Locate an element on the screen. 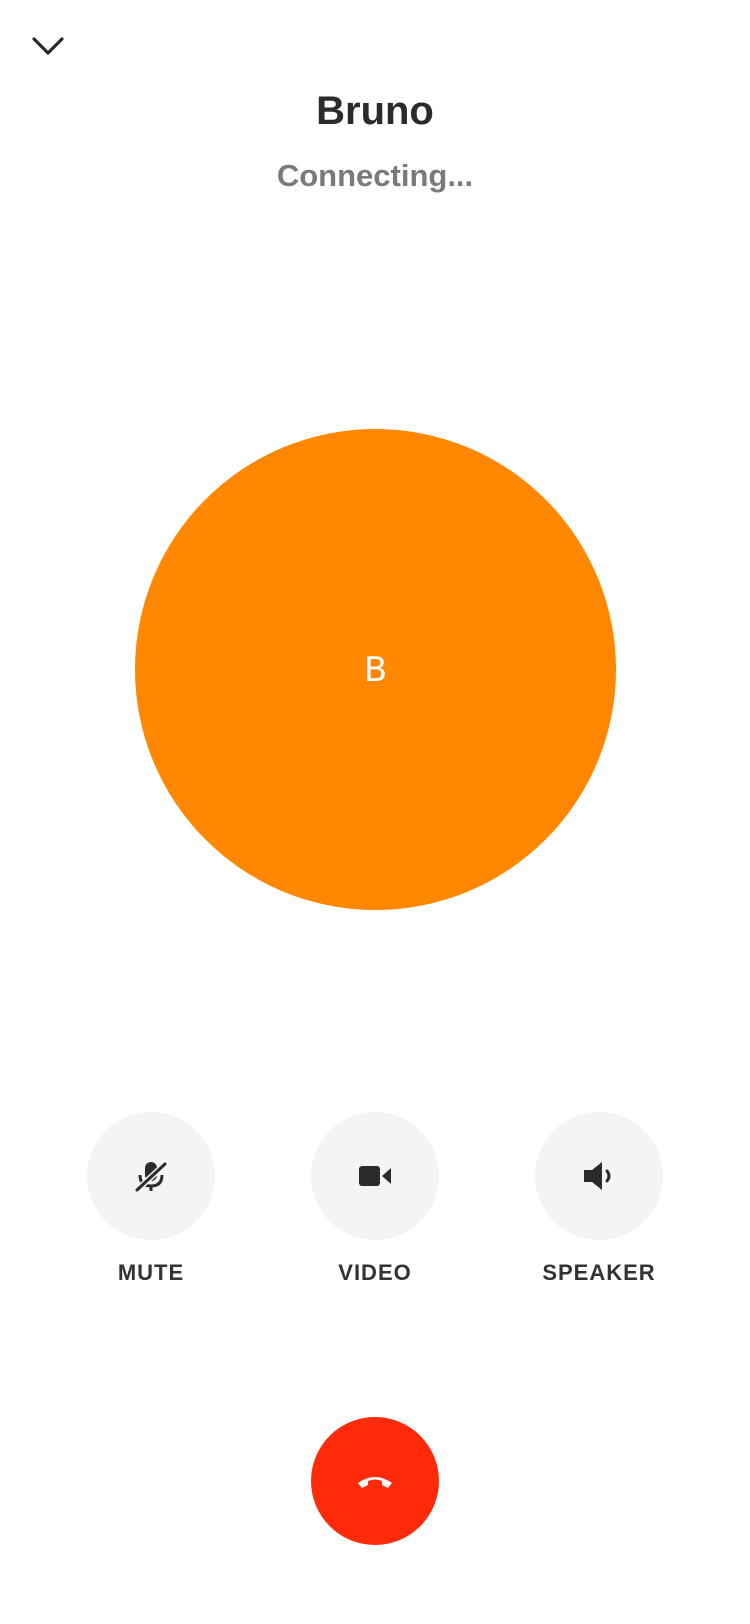 This screenshot has width=750, height=1624. video-camera-icon is located at coordinates (375, 1176).